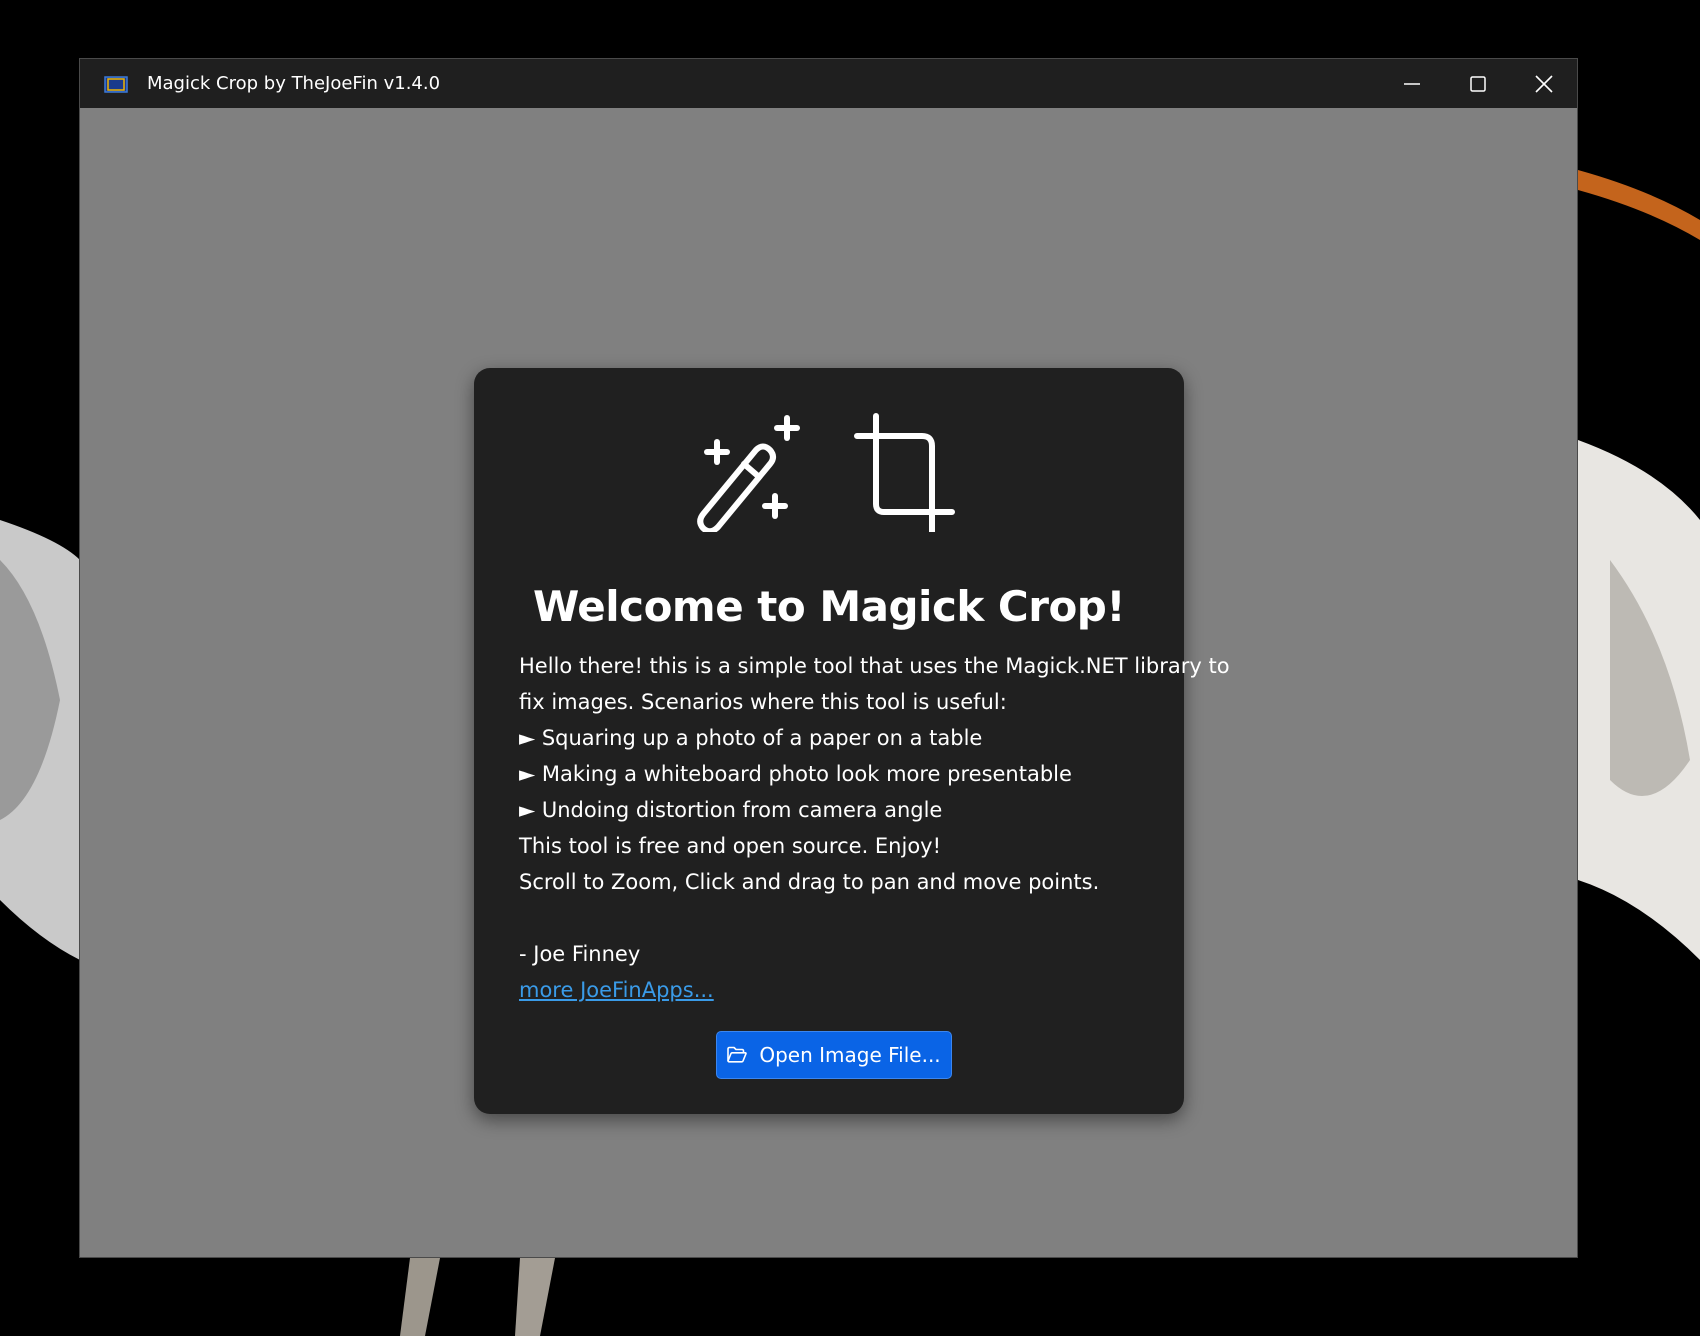  I want to click on hero-icons, so click(826, 472).